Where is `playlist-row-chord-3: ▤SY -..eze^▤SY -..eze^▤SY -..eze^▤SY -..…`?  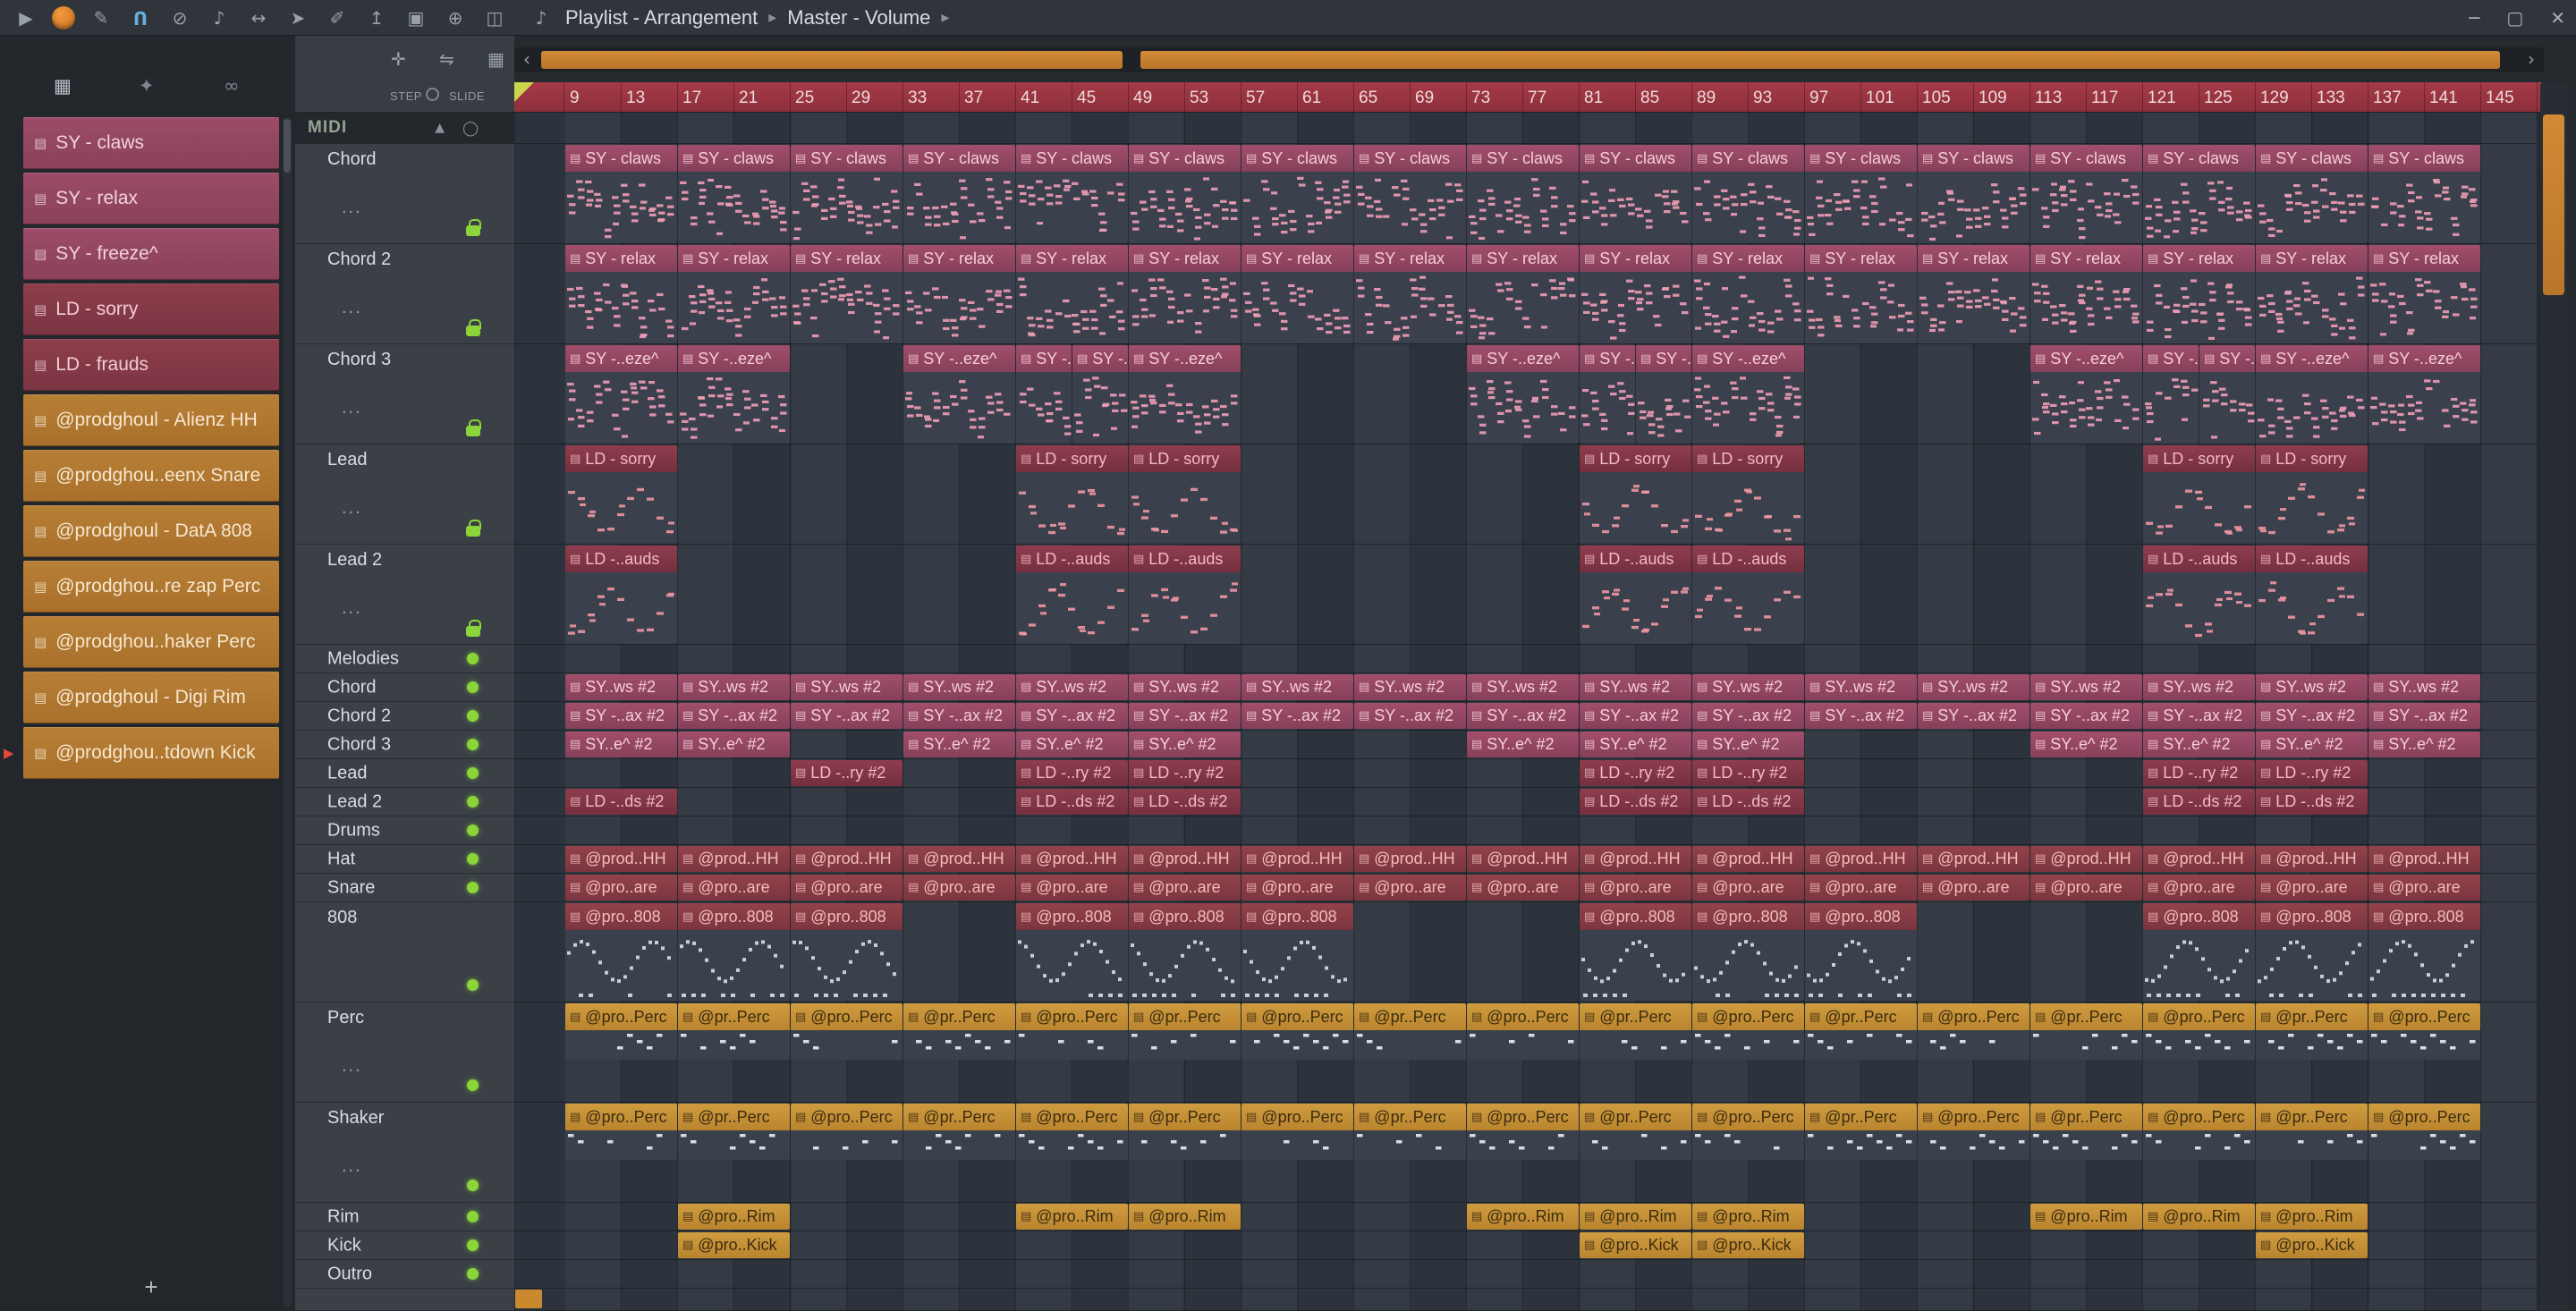 playlist-row-chord-3: ▤SY -..eze^▤SY -..eze^▤SY -..eze^▤SY -..… is located at coordinates (1525, 394).